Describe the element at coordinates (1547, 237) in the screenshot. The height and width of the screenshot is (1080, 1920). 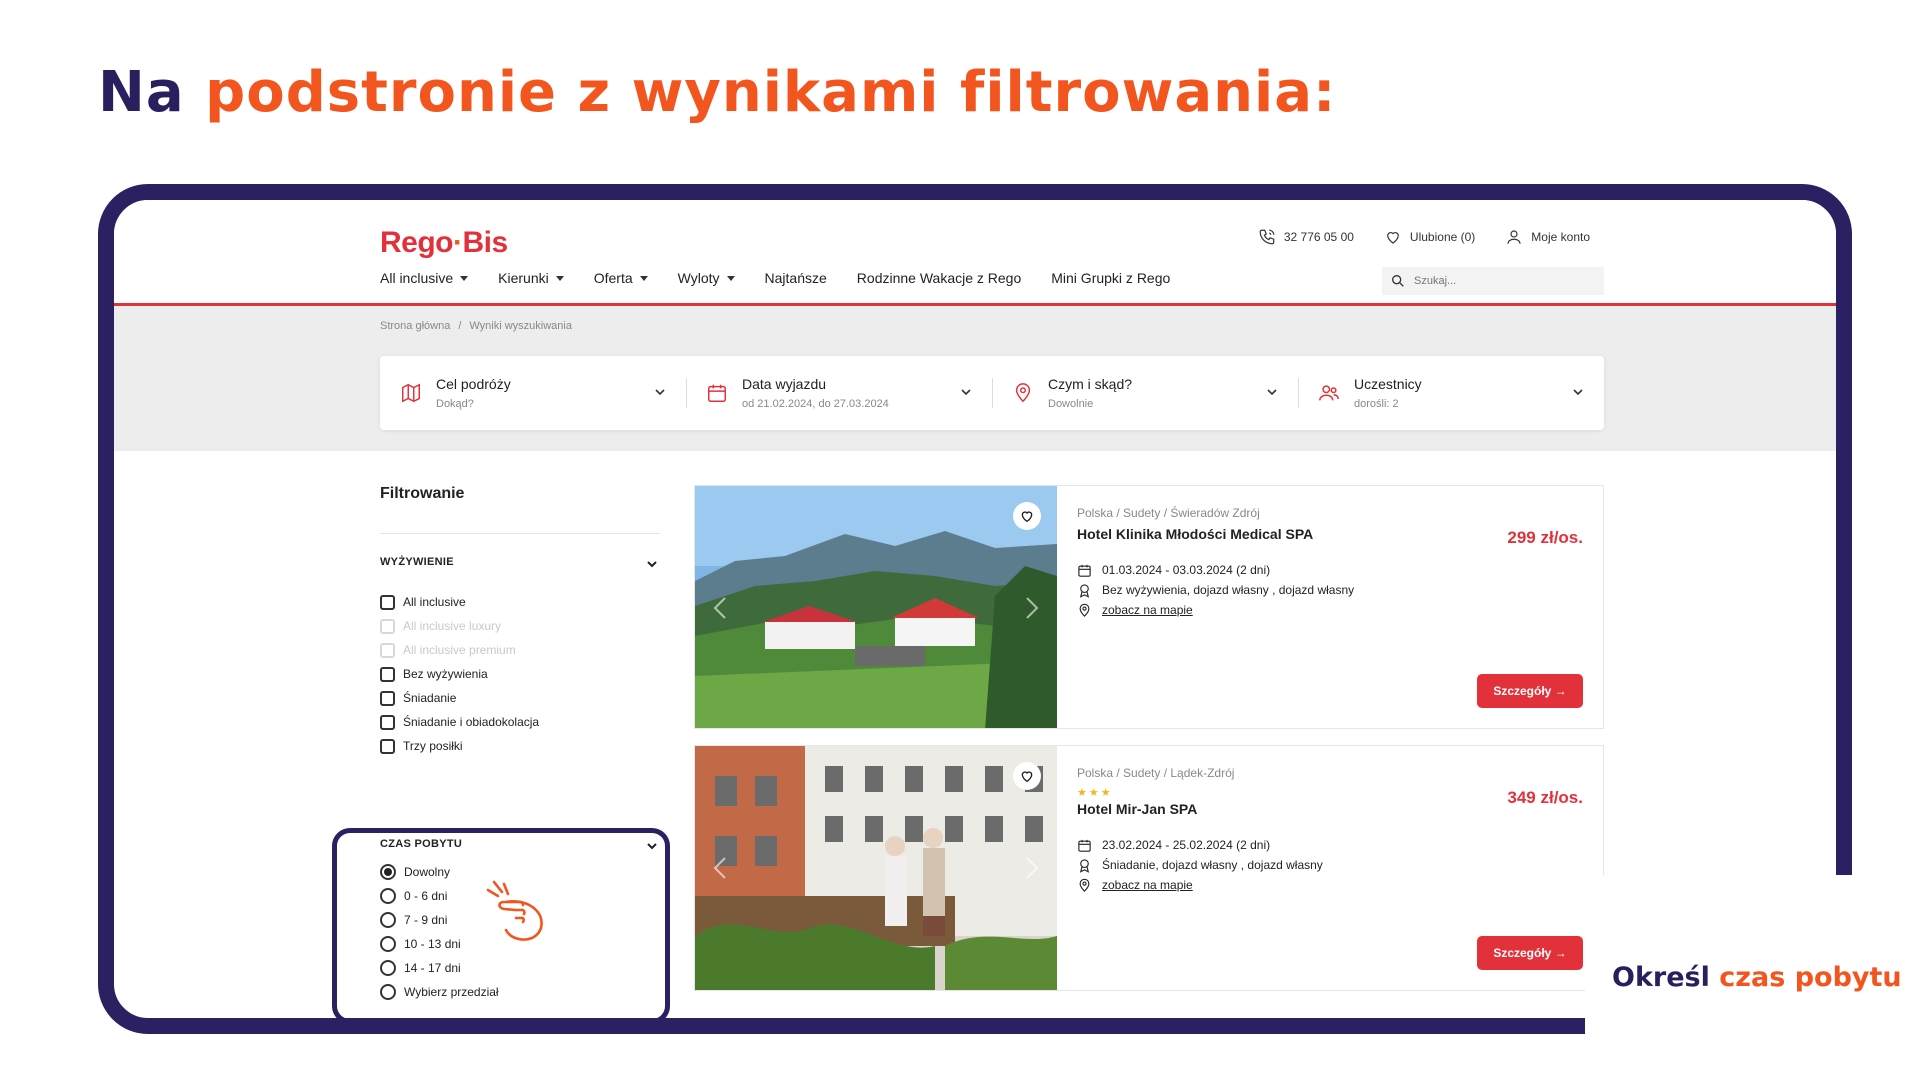
I see `account-link: Moje konto` at that location.